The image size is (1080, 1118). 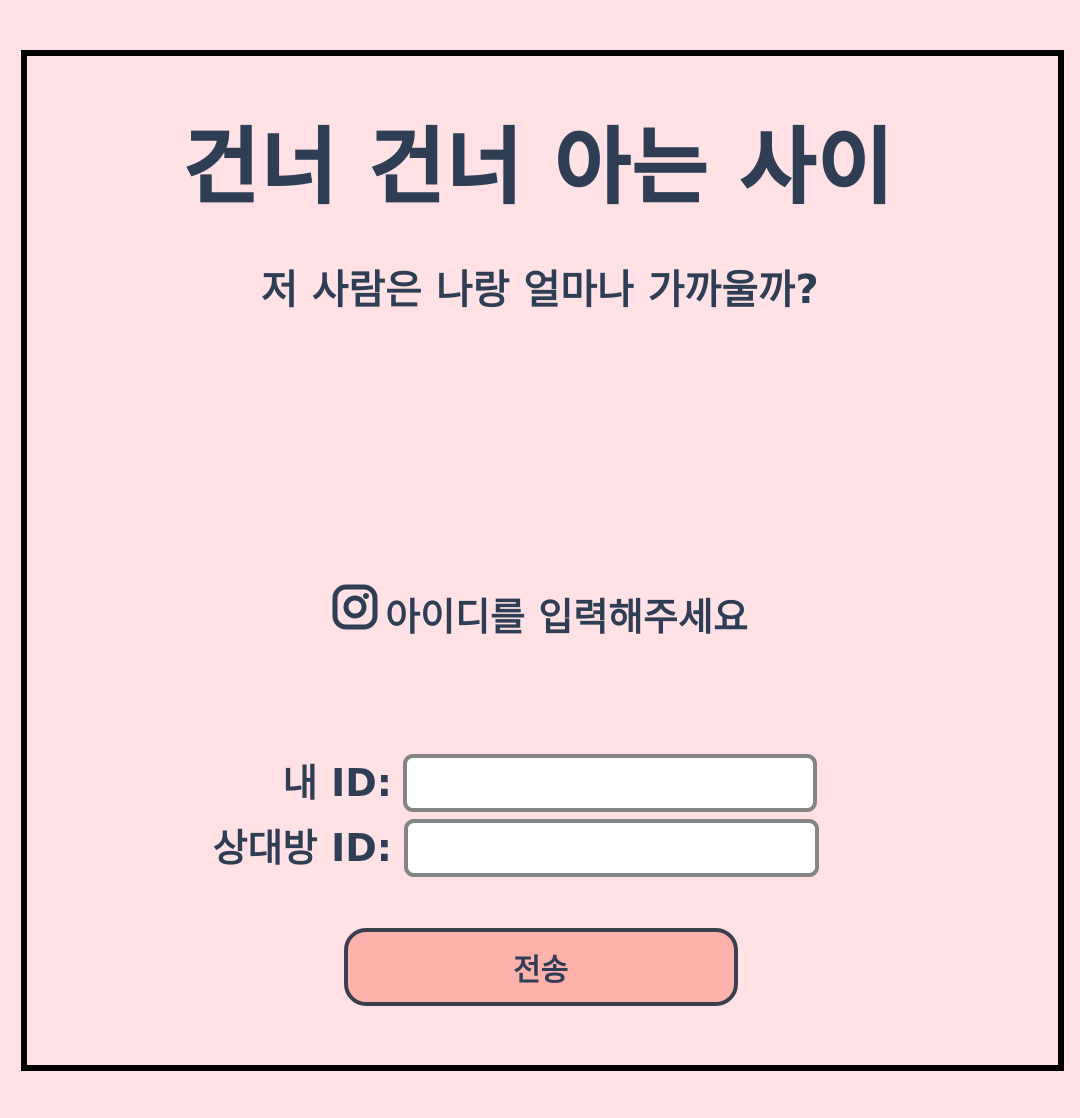 What do you see at coordinates (539, 167) in the screenshot?
I see `page-title: 건너 건너 아는 사이` at bounding box center [539, 167].